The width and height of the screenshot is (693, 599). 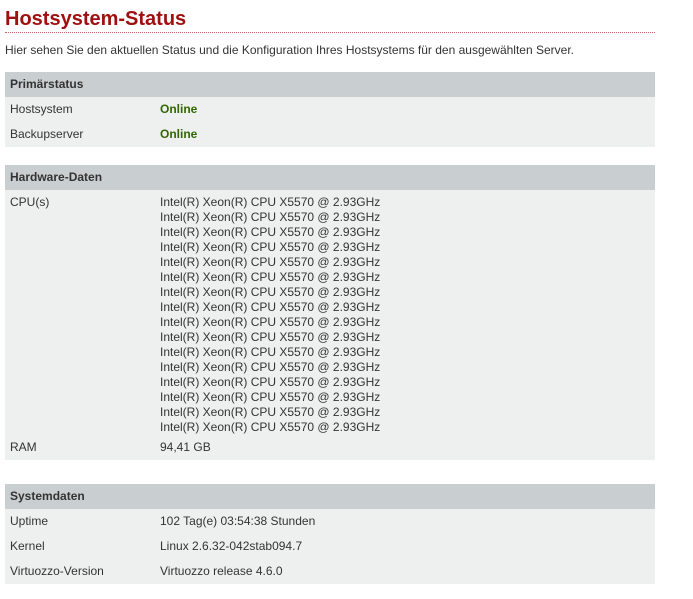 What do you see at coordinates (330, 447) in the screenshot?
I see `ram-row: RAM 94,41 GB` at bounding box center [330, 447].